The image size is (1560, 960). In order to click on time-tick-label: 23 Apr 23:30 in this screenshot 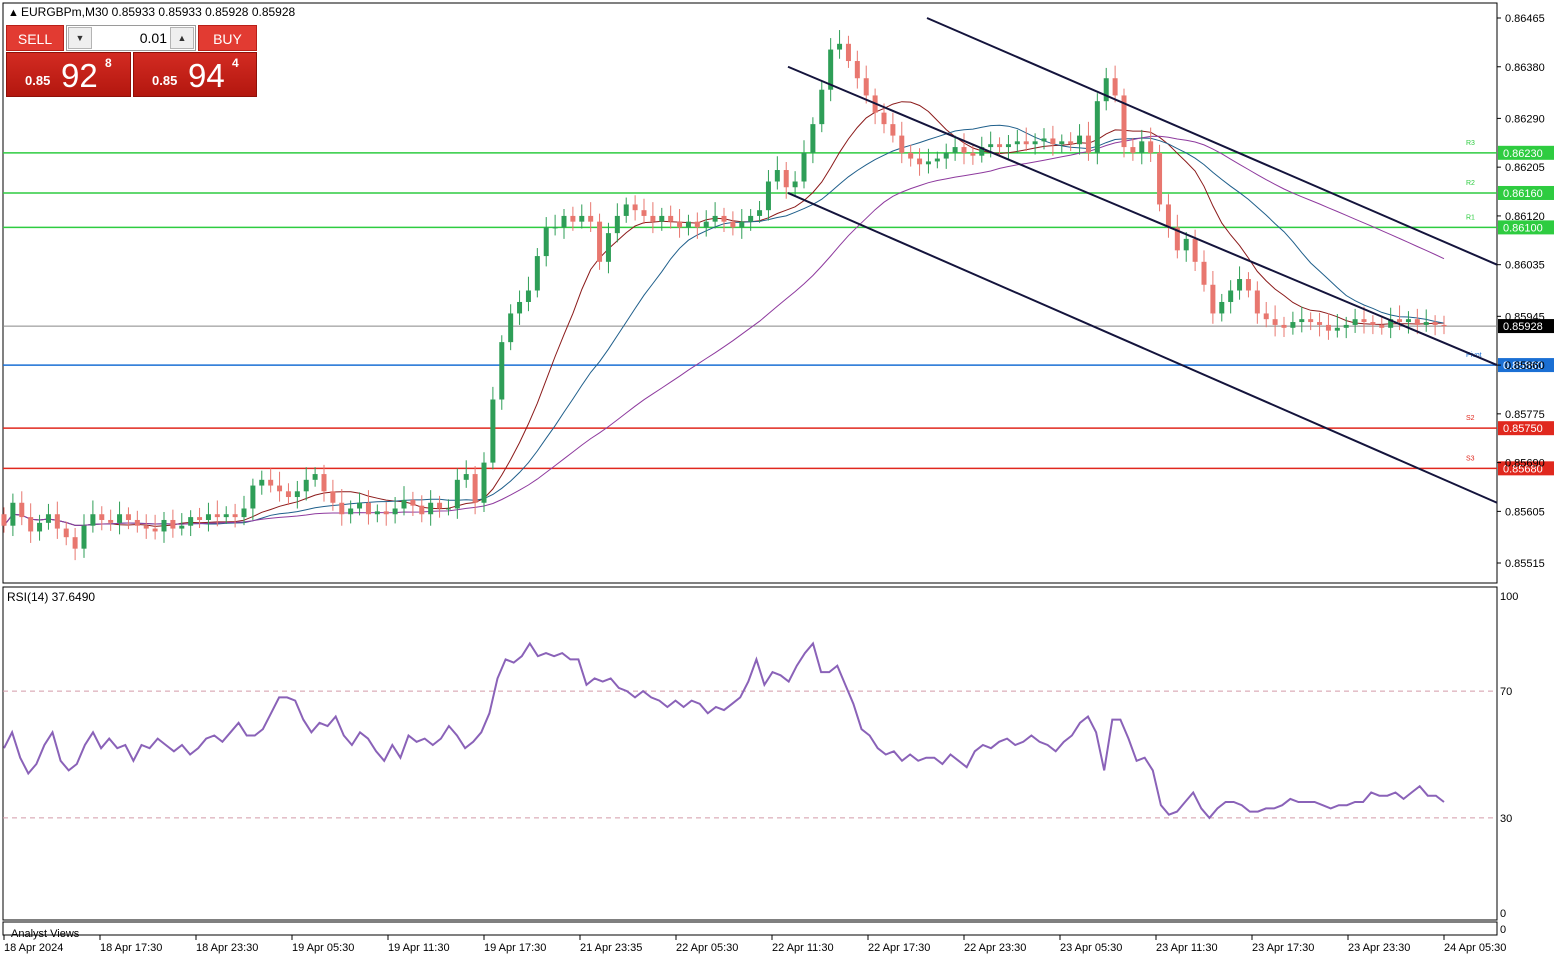, I will do `click(1379, 948)`.